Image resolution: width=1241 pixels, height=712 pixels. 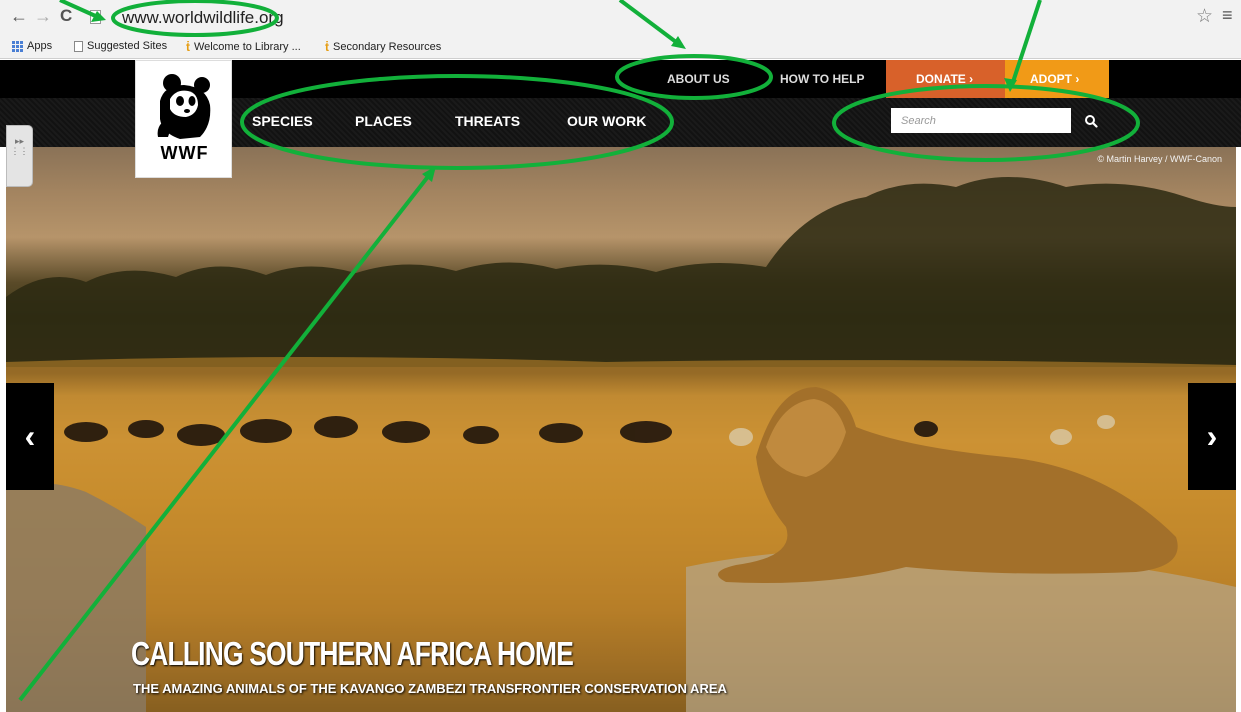 I want to click on chevron-left-icon: ‹, so click(x=30, y=436).